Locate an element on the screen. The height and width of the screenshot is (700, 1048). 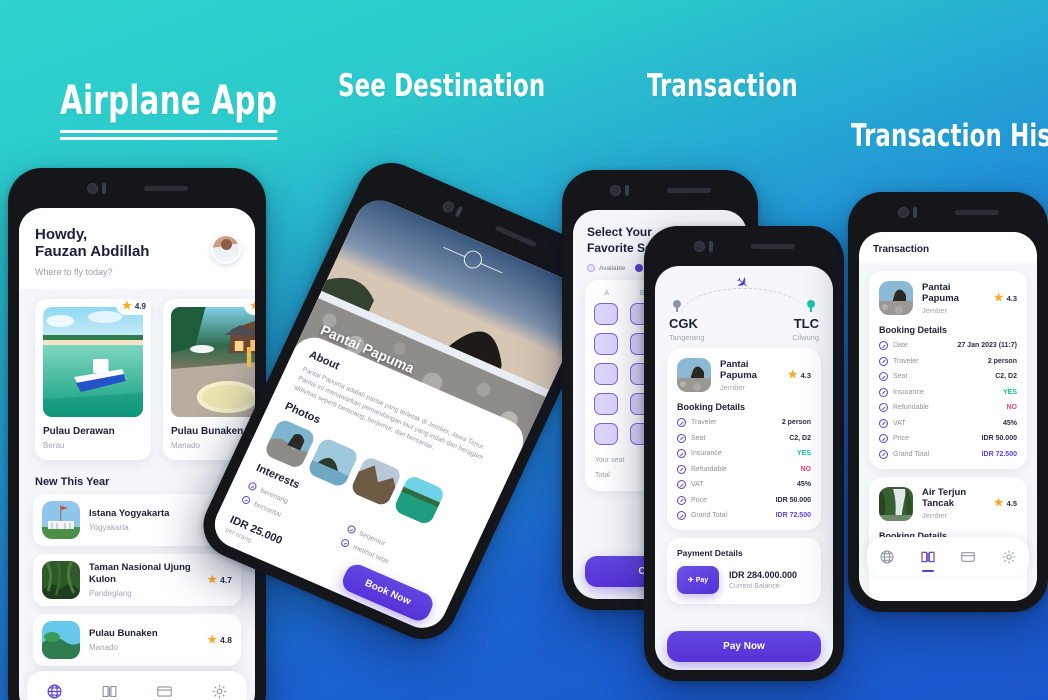
seat-column is located at coordinates (606, 374).